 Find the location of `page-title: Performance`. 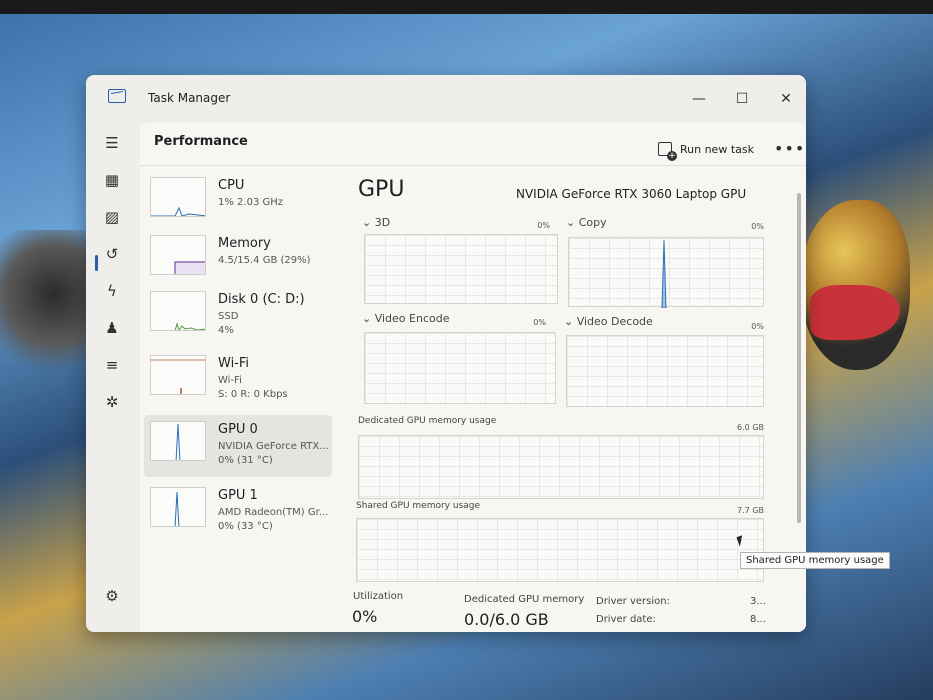

page-title: Performance is located at coordinates (201, 141).